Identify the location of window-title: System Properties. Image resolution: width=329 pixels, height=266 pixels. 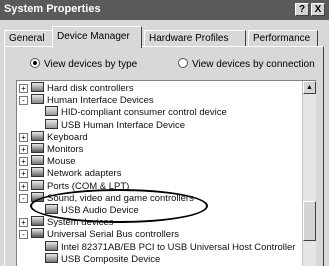
(52, 9).